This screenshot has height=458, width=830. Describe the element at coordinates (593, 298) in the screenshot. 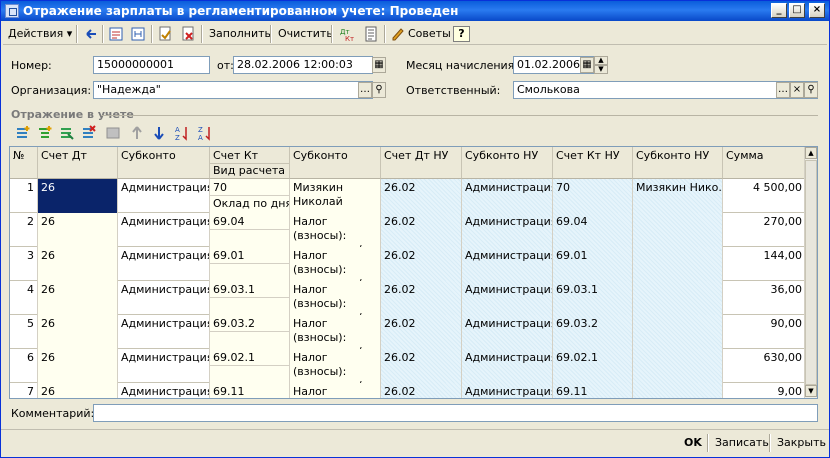

I see `credit-nu-cell: 69.03.1` at that location.